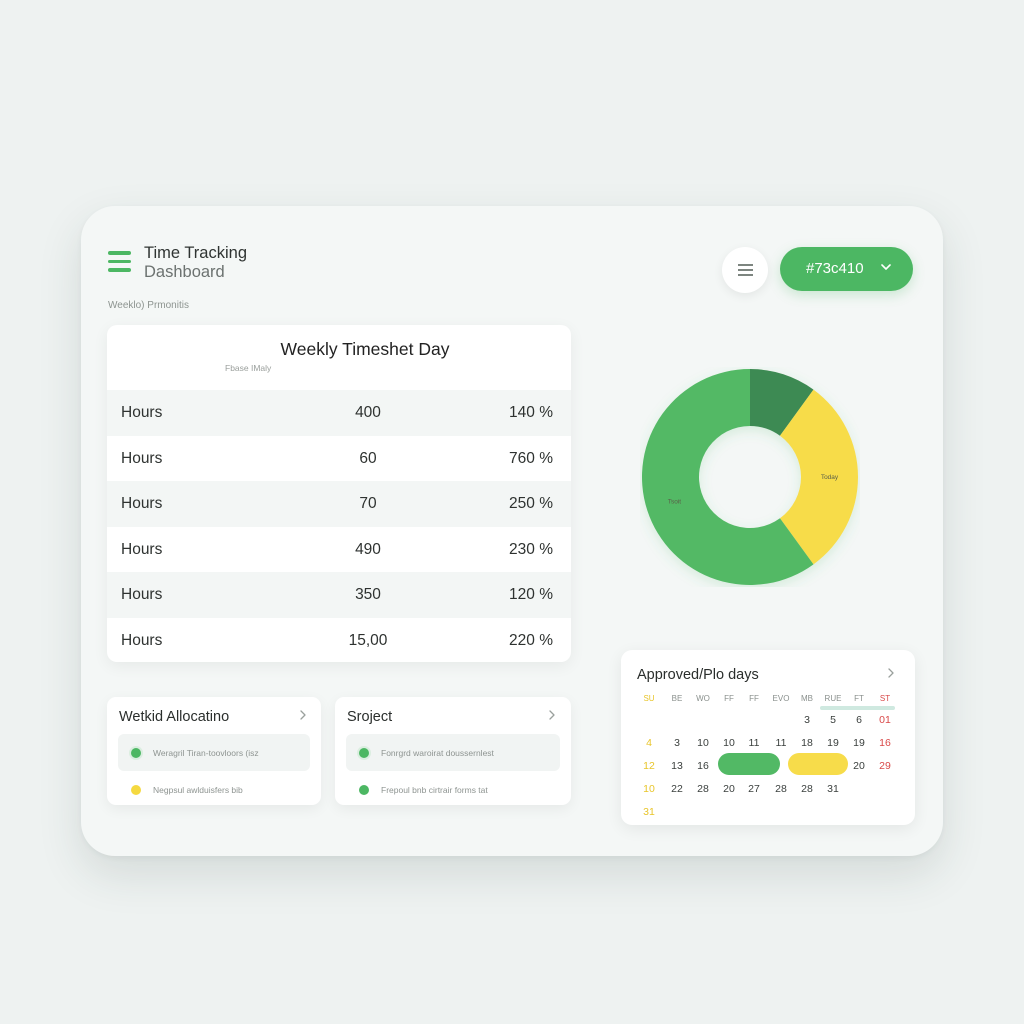 This screenshot has width=1024, height=1024. I want to click on project-item-text: Frepoul bnb cirtrair forms tat, so click(434, 790).